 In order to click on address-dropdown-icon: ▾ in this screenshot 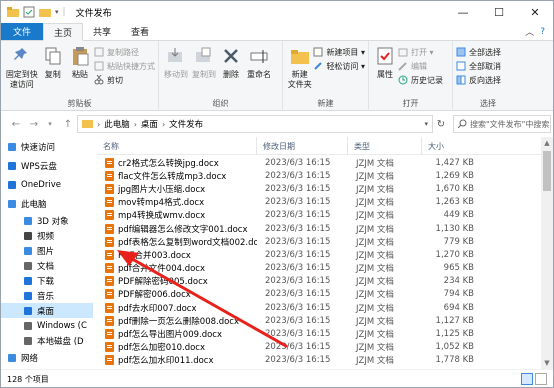, I will do `click(426, 124)`.